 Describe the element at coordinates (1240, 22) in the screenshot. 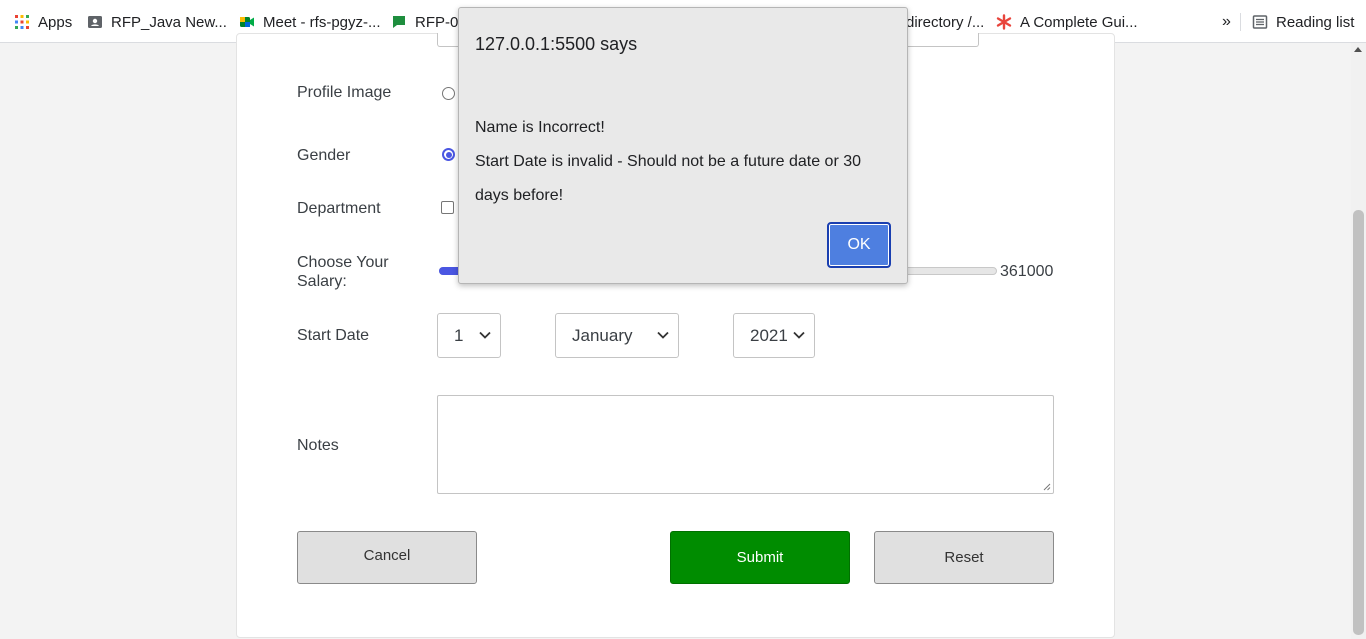

I see `bookmarks-divider` at that location.